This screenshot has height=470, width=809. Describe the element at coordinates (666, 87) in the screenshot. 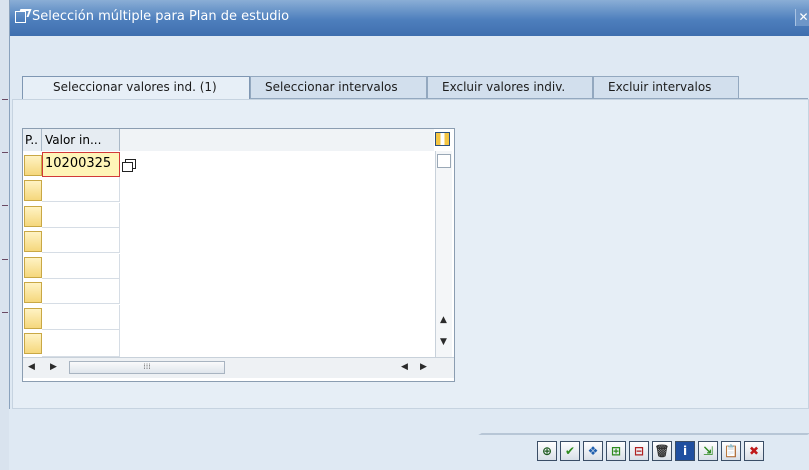

I see `tab-exclude-ranges: Excluir intervalos` at that location.